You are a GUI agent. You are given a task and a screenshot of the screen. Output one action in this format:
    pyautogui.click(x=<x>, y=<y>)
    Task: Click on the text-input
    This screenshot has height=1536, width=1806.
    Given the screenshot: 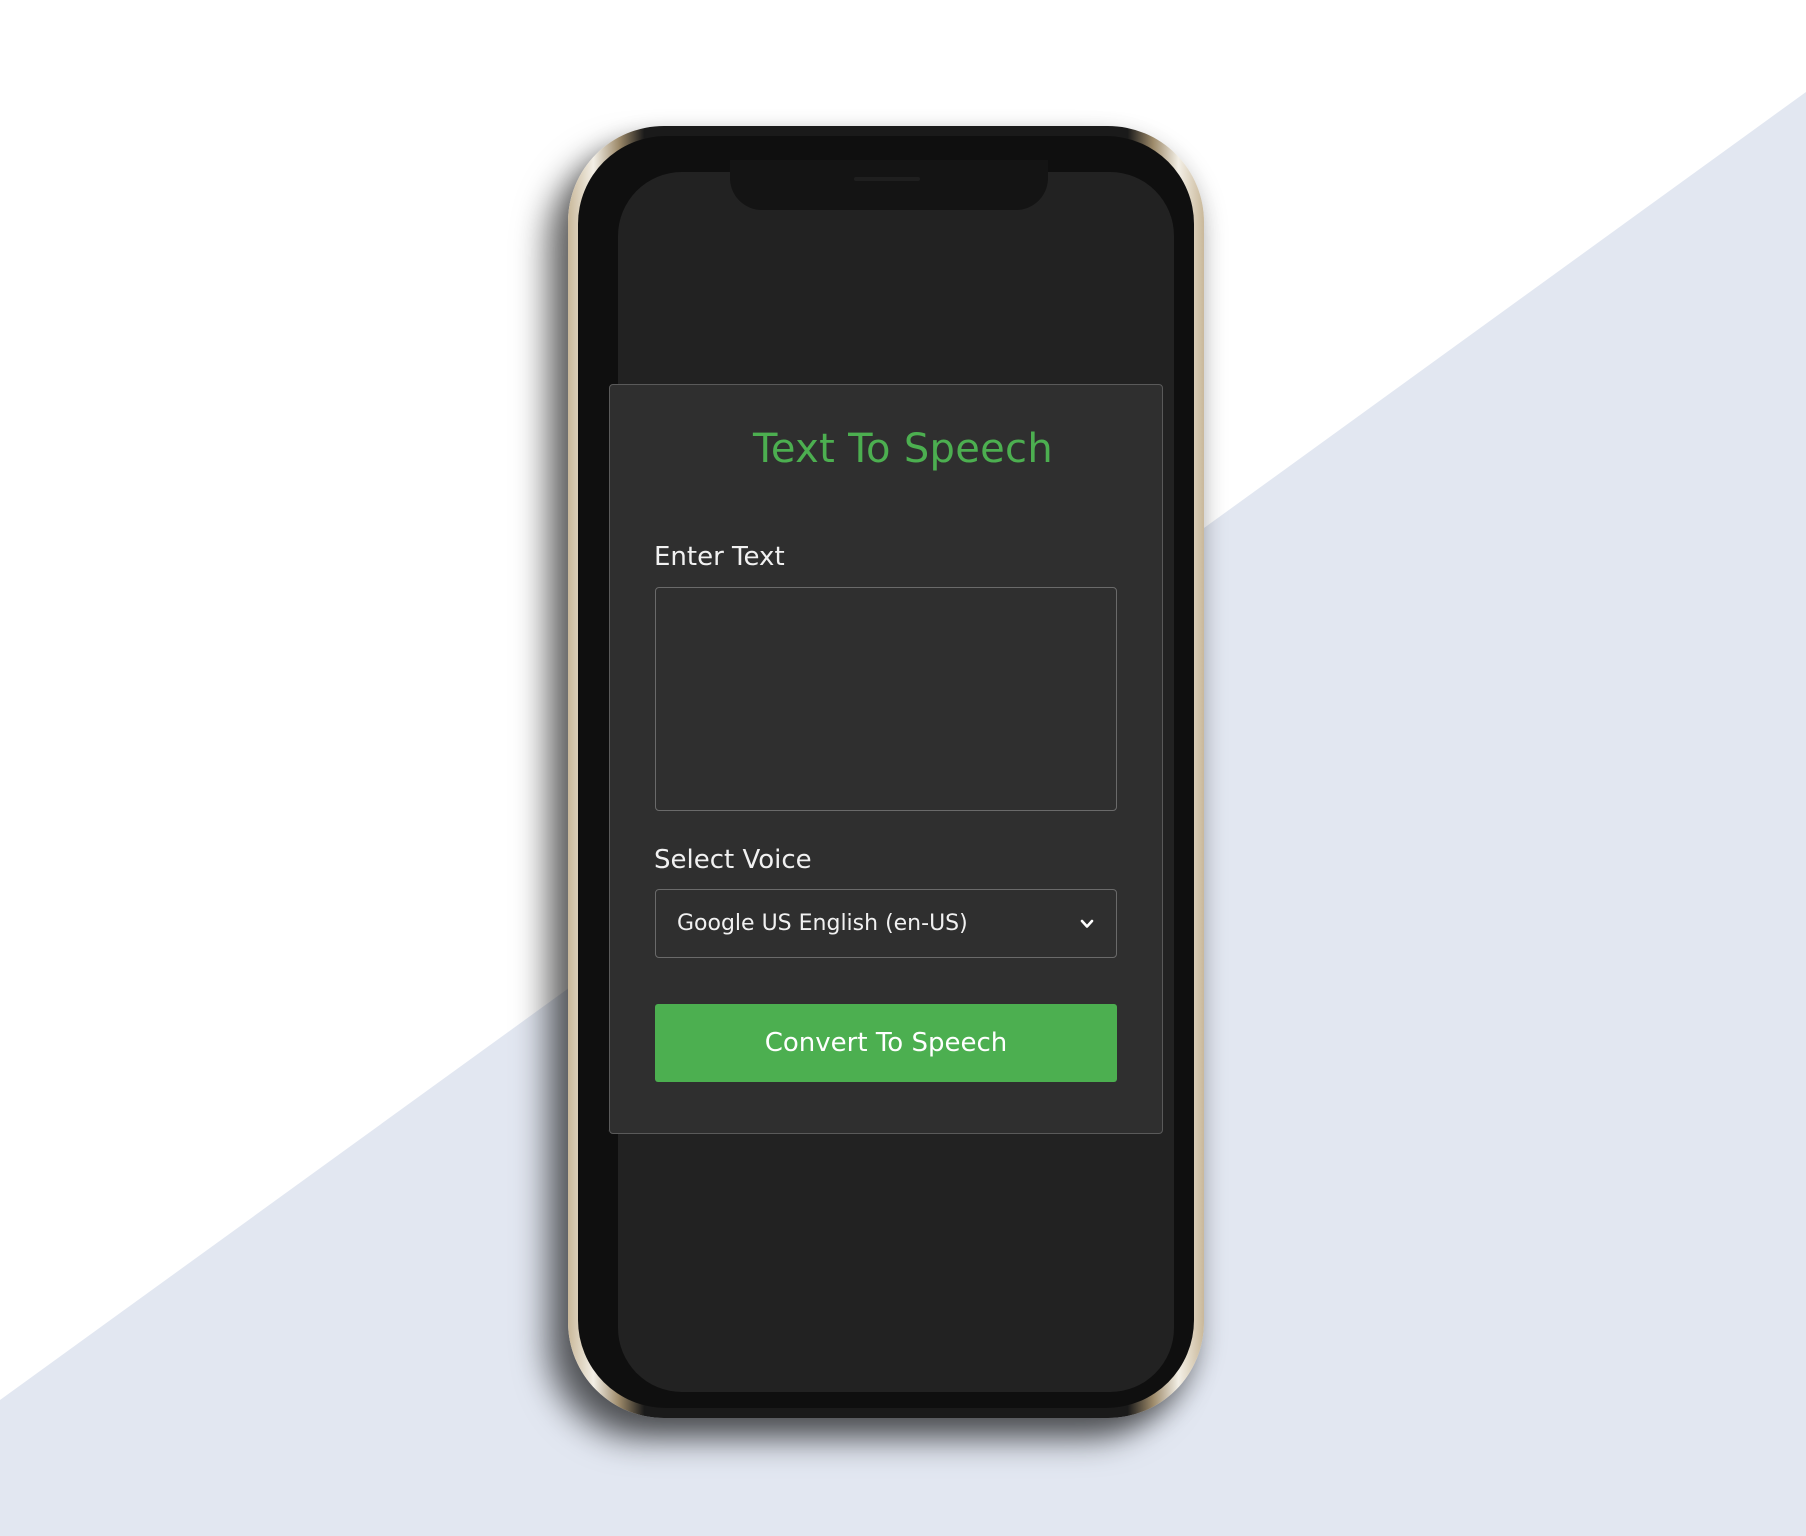 What is the action you would take?
    pyautogui.click(x=886, y=699)
    